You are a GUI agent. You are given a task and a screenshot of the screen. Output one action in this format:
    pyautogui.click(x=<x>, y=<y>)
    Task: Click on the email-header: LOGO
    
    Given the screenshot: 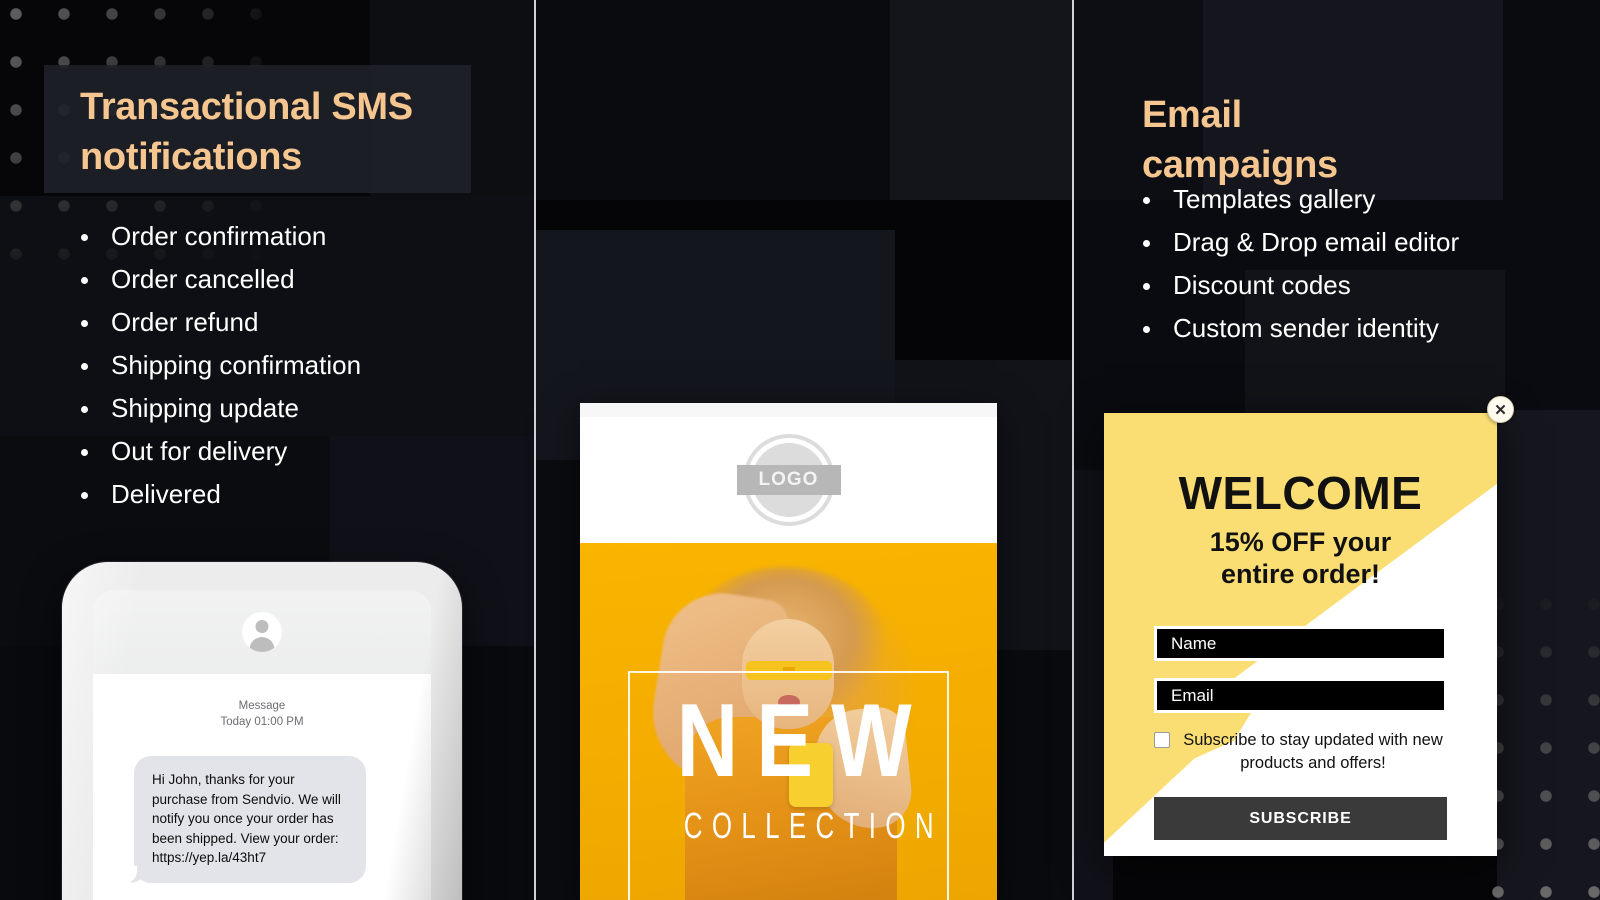 What is the action you would take?
    pyautogui.click(x=788, y=480)
    